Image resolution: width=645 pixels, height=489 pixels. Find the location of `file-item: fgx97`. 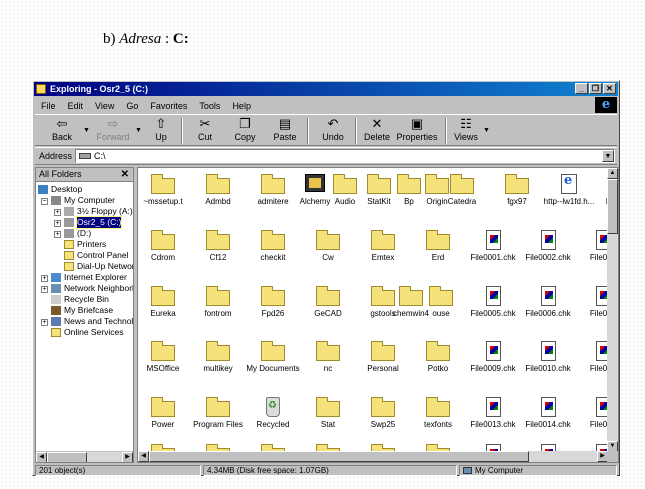

file-item: fgx97 is located at coordinates (517, 190).